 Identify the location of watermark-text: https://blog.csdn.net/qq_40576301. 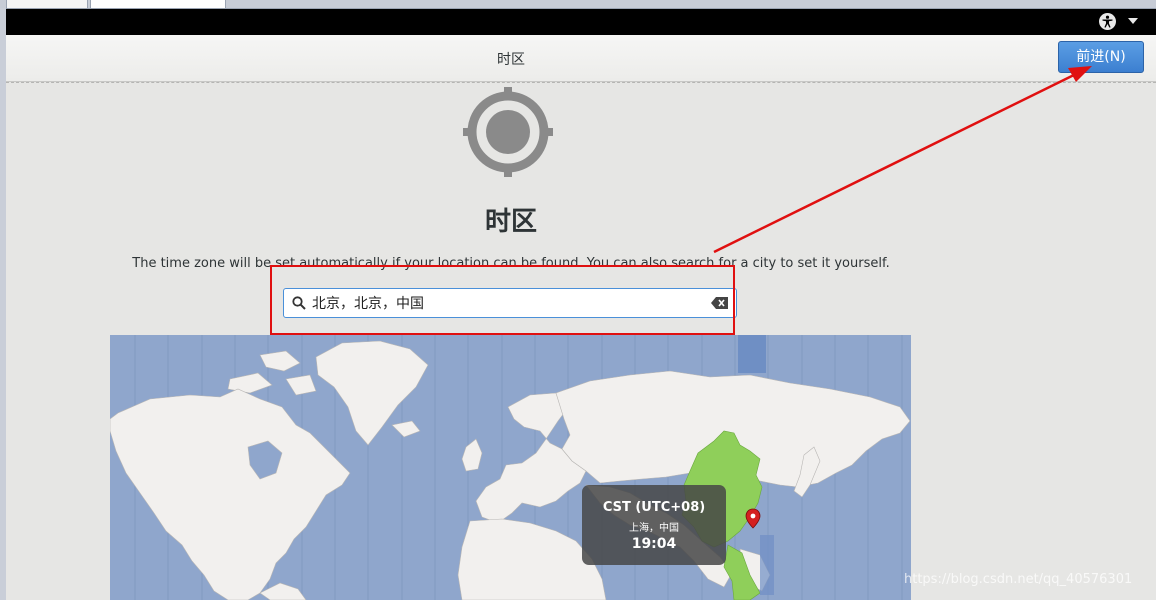
(1018, 579).